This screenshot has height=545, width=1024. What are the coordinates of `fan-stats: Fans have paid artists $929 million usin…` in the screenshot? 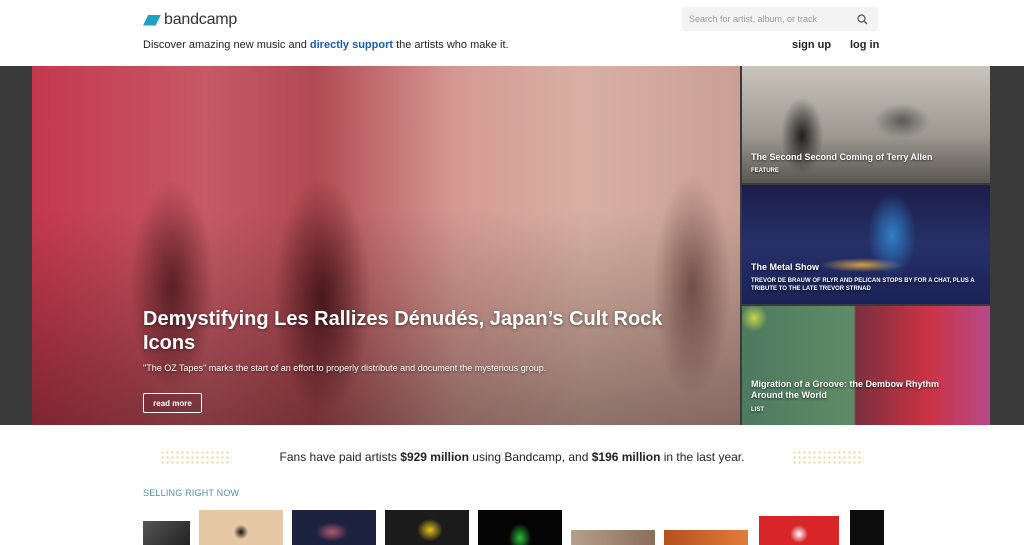 It's located at (512, 457).